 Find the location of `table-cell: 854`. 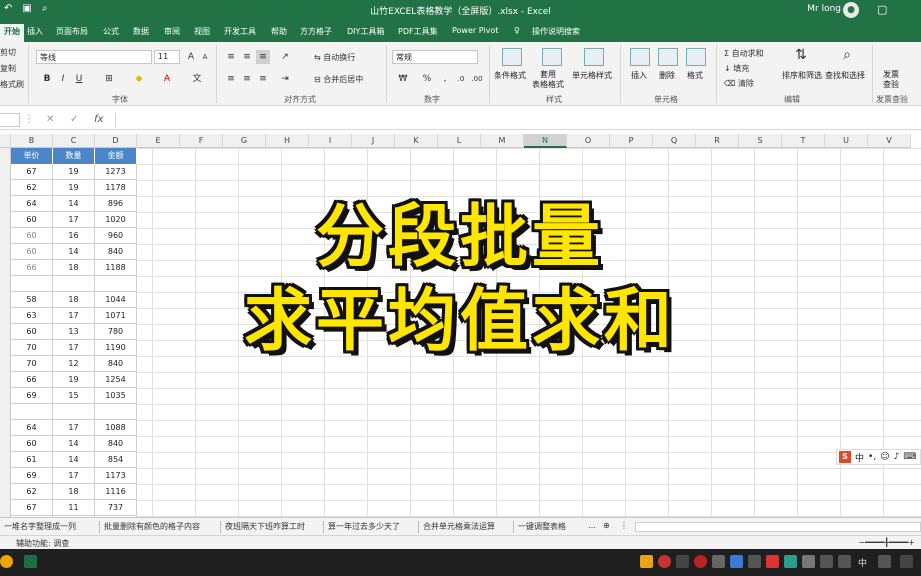

table-cell: 854 is located at coordinates (116, 460).